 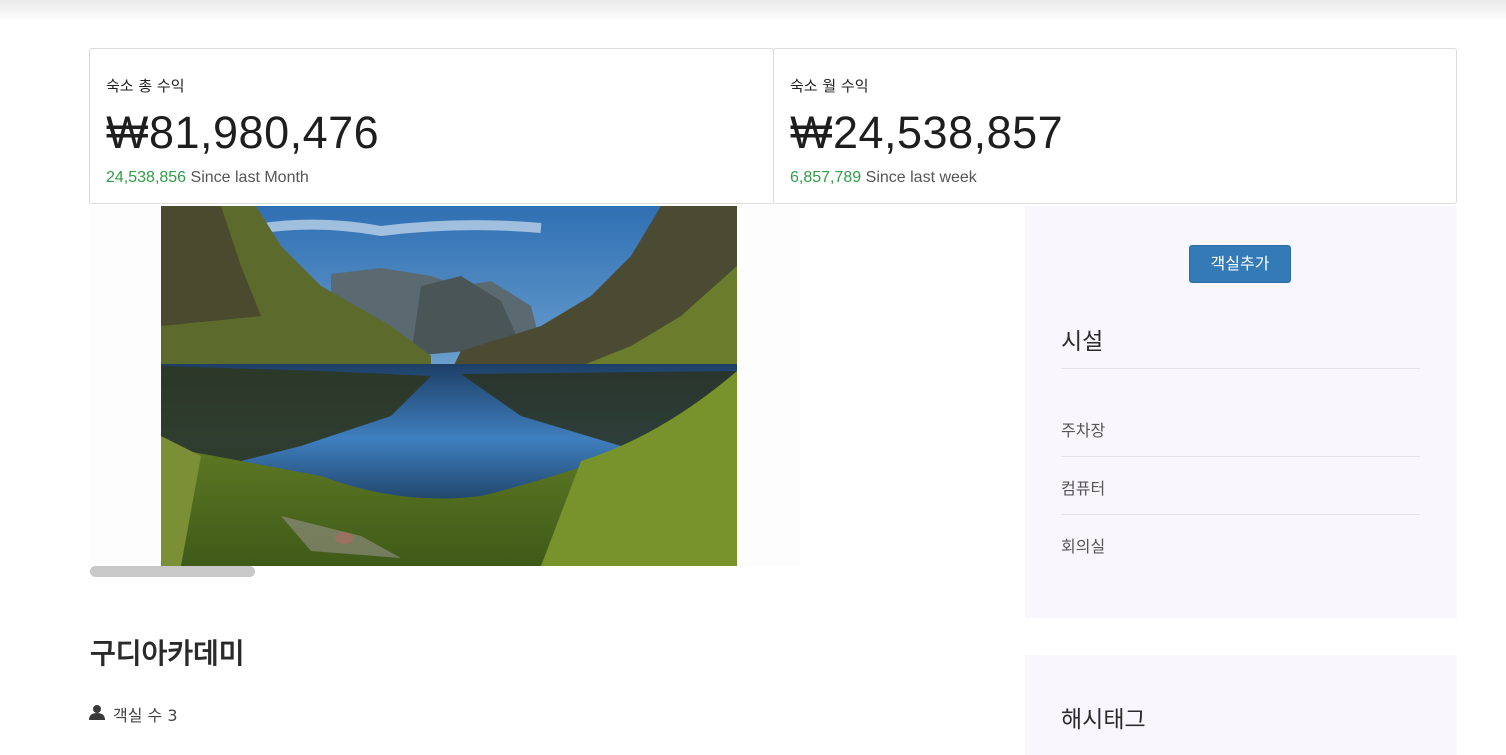 What do you see at coordinates (145, 86) in the screenshot?
I see `total-revenue-label: 숙소 총 수익` at bounding box center [145, 86].